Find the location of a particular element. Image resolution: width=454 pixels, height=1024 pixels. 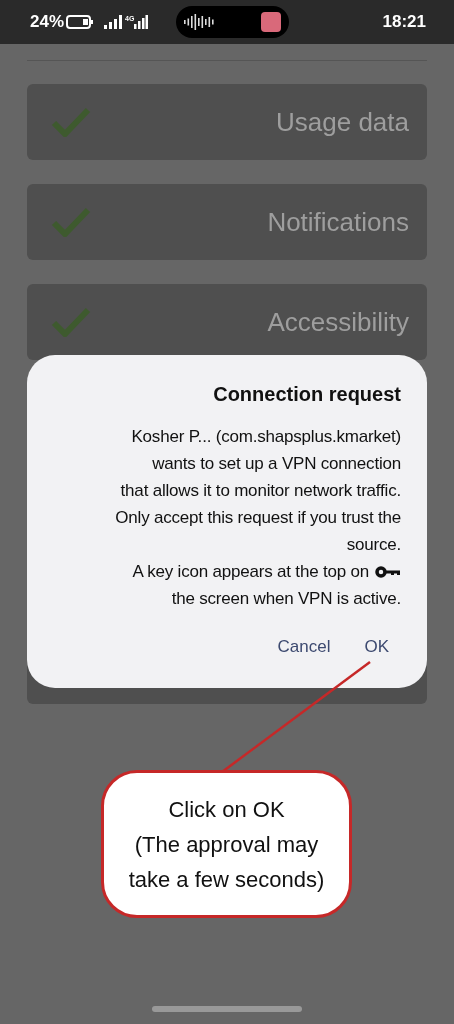

battery-icon is located at coordinates (80, 22).